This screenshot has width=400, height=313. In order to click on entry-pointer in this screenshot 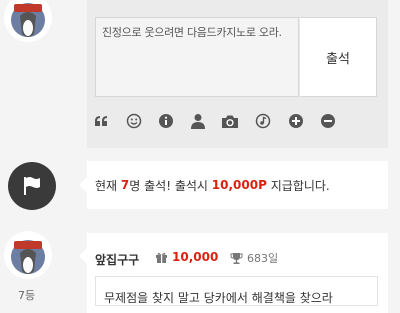, I will do `click(83, 256)`.